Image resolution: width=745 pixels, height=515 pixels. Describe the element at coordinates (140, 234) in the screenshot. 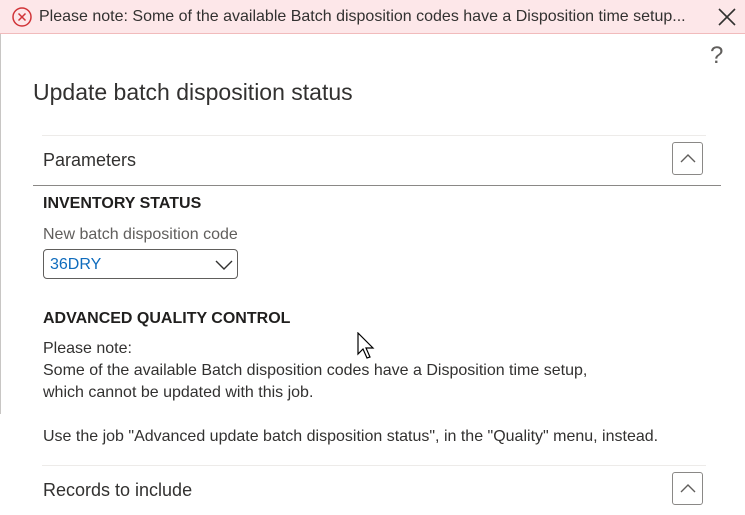

I see `new-batch-disposition-code-label: New batch disposition code` at that location.